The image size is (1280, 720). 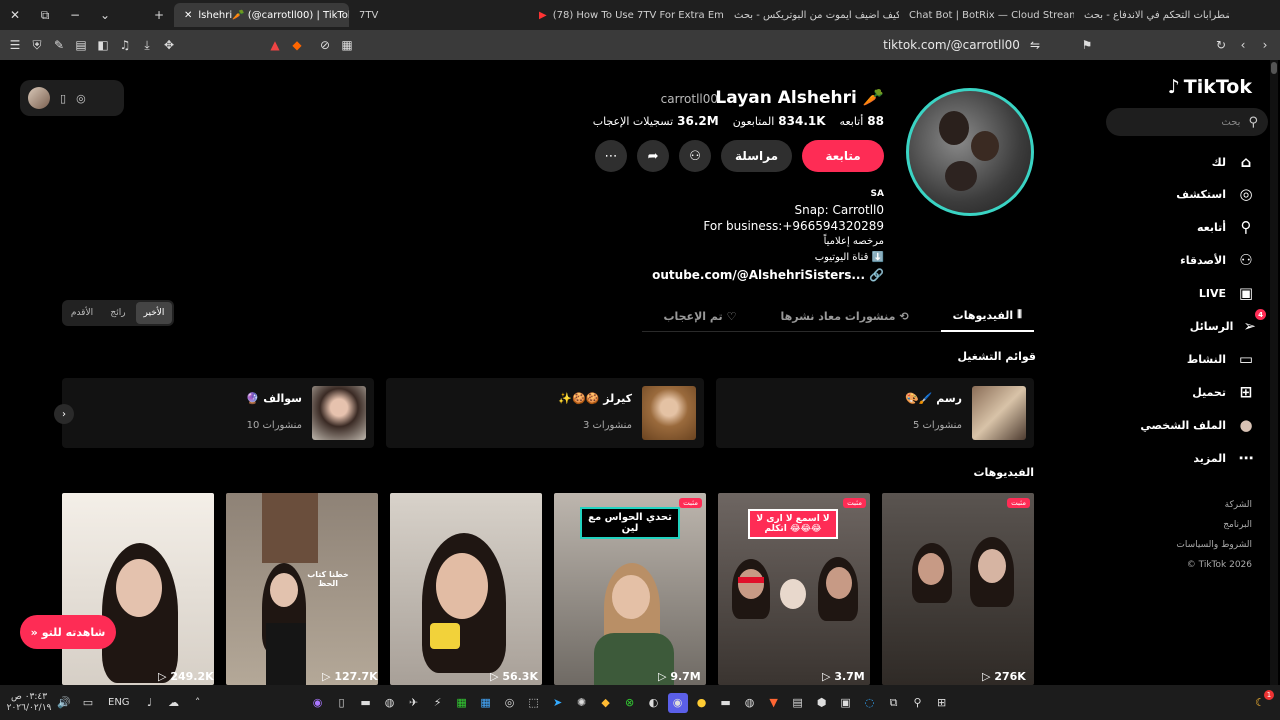 What do you see at coordinates (1218, 260) in the screenshot?
I see `sidebar-item: الأصدقاء ⚇` at bounding box center [1218, 260].